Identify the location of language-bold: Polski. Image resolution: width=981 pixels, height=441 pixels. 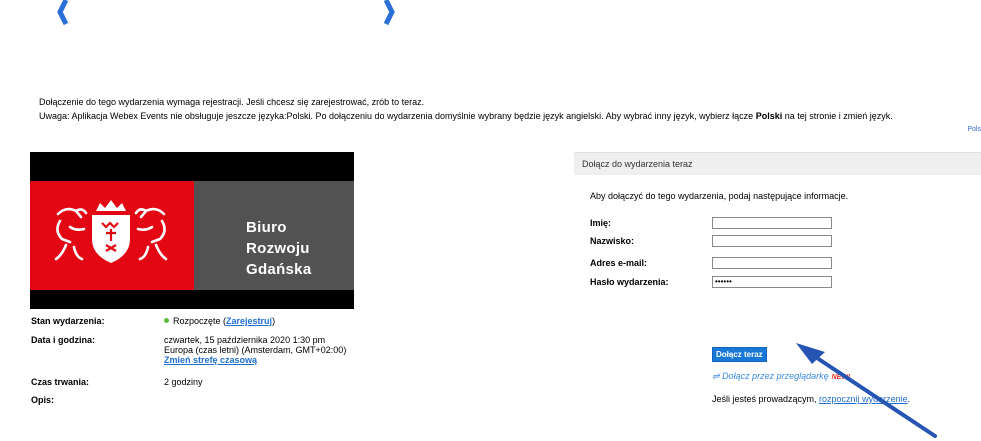
(769, 116).